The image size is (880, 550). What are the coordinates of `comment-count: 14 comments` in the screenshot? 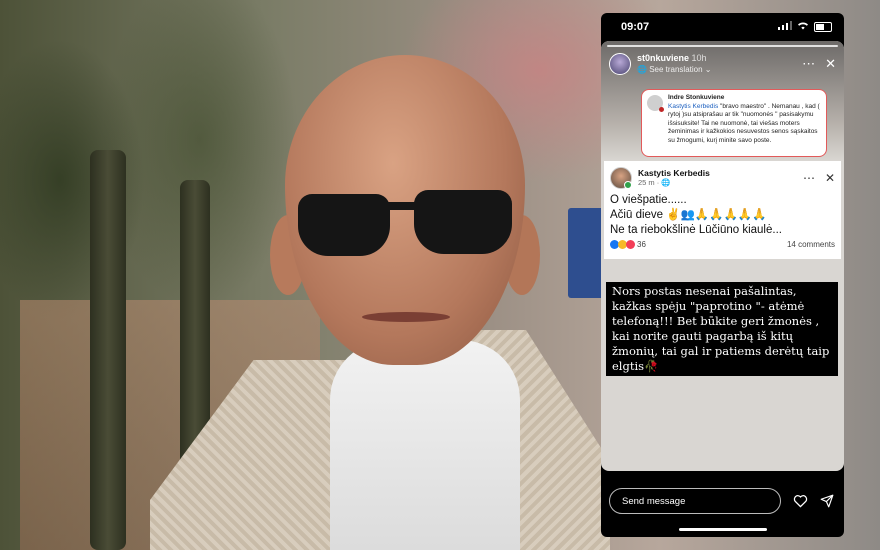 It's located at (810, 244).